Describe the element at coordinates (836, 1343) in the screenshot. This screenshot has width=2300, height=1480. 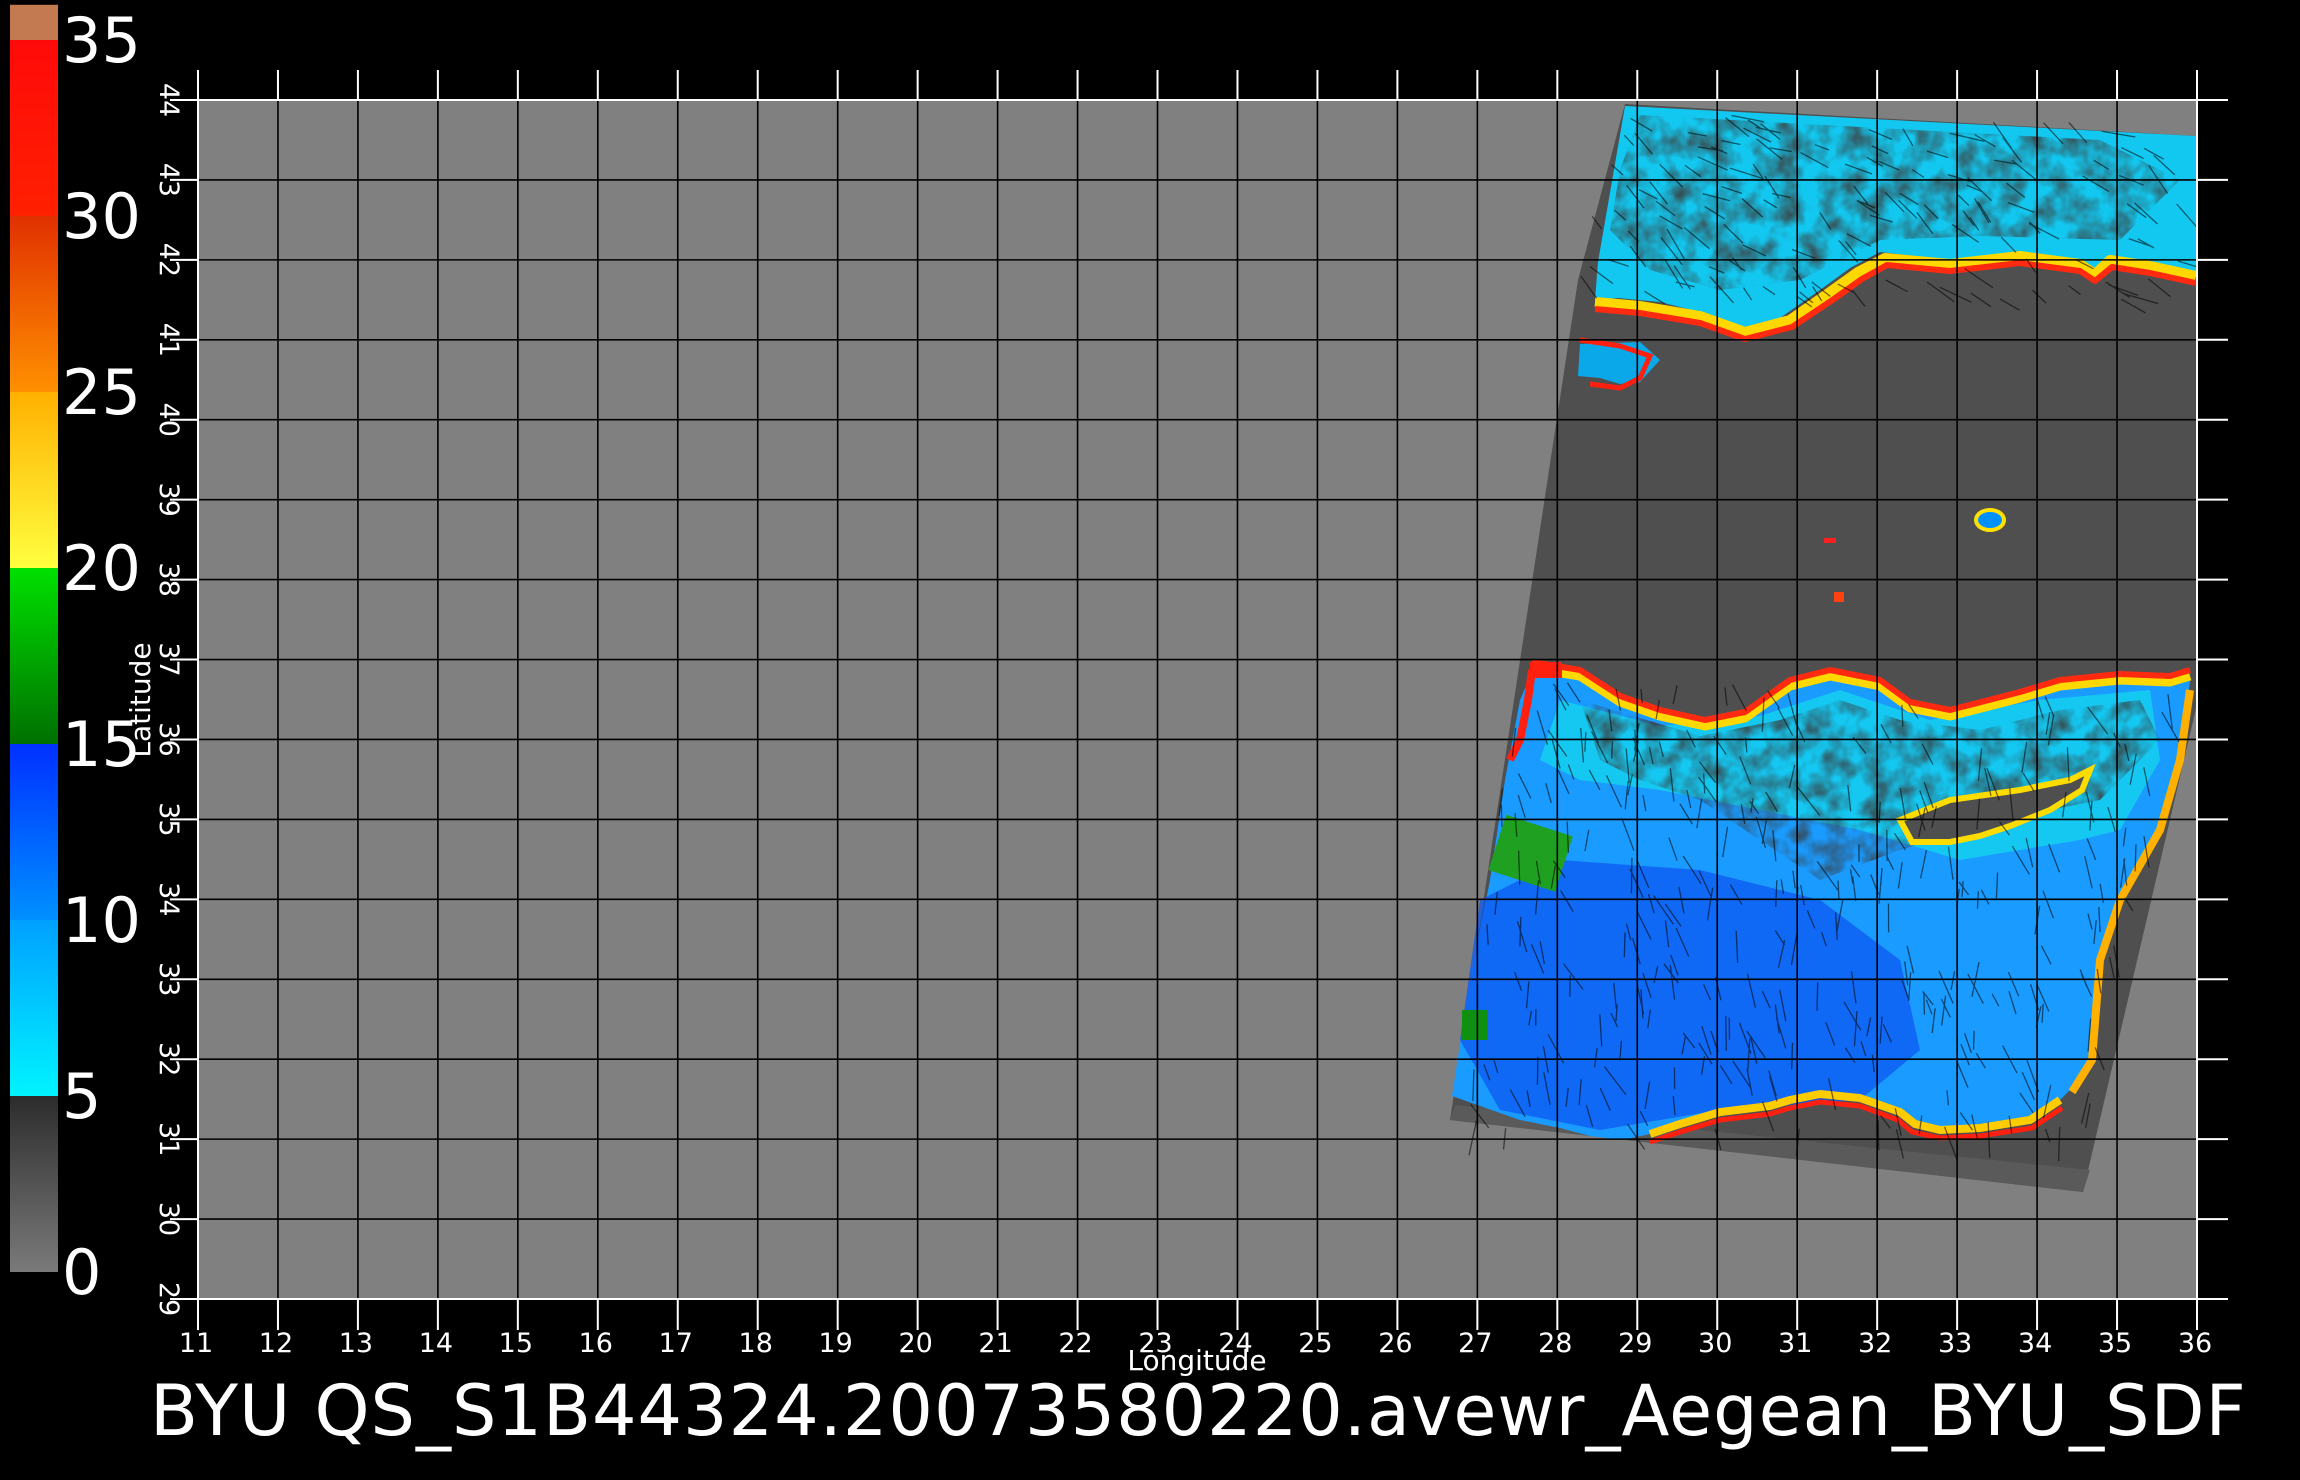
I see `x-tick-label: 19` at that location.